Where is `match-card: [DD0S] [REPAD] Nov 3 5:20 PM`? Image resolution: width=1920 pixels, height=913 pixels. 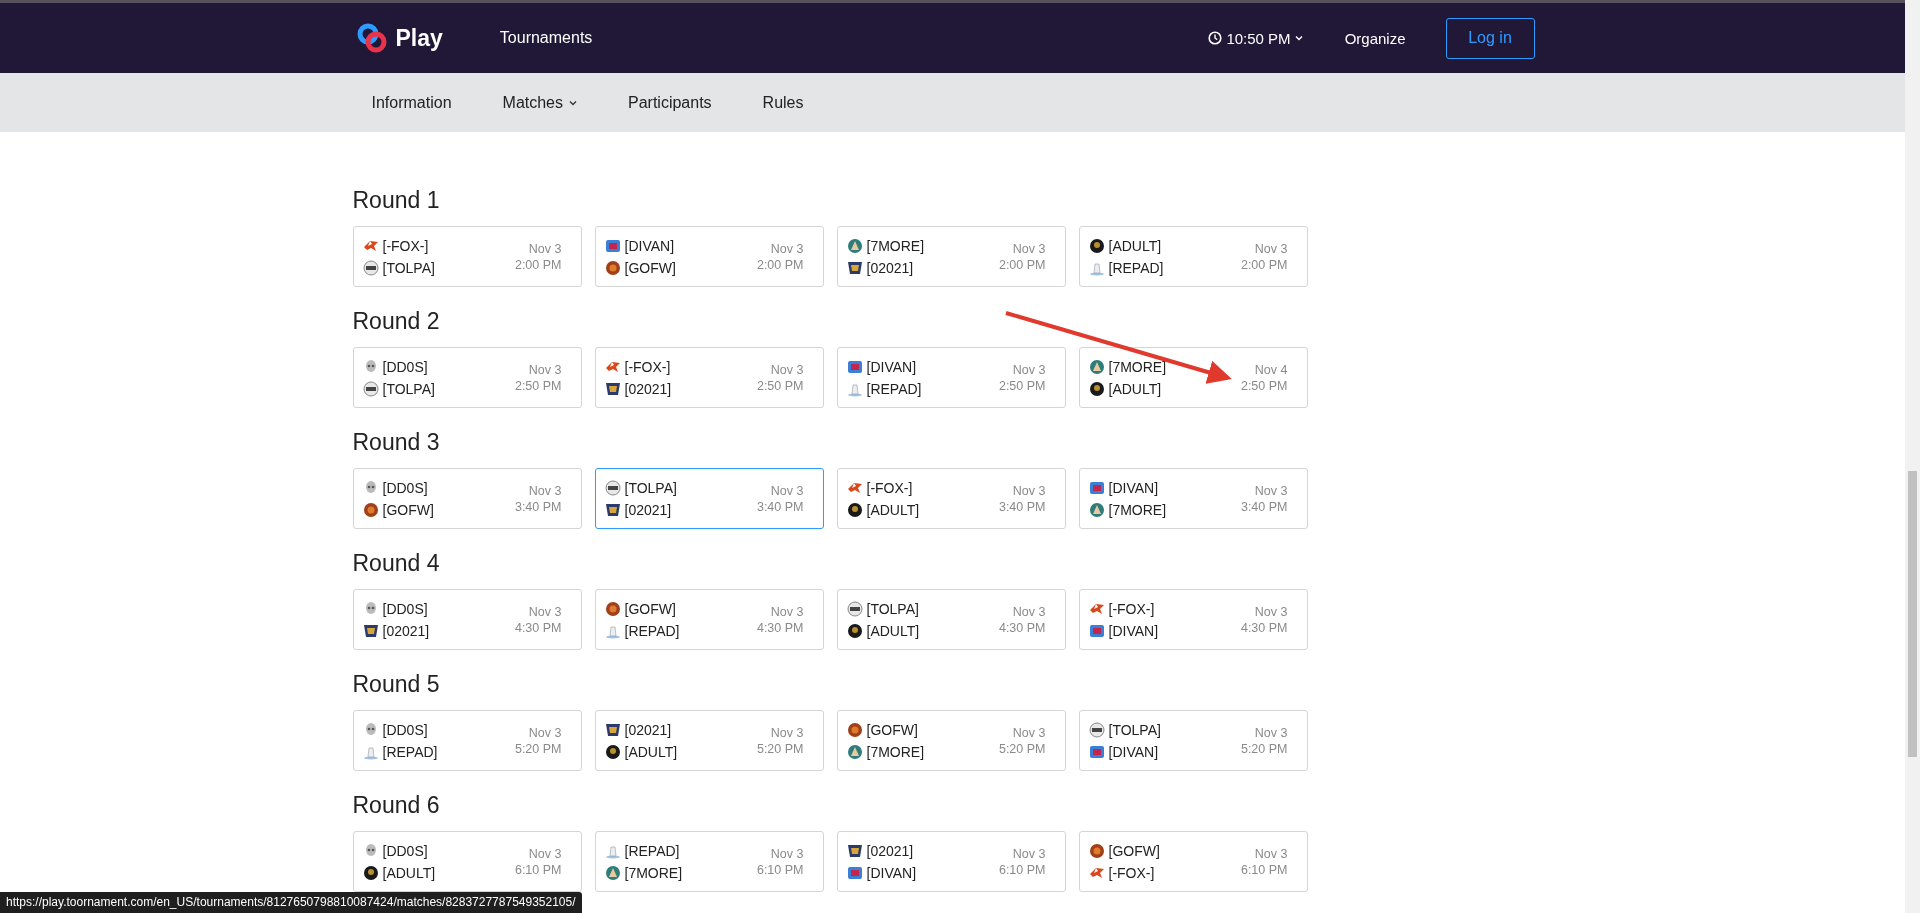 match-card: [DD0S] [REPAD] Nov 3 5:20 PM is located at coordinates (467, 740).